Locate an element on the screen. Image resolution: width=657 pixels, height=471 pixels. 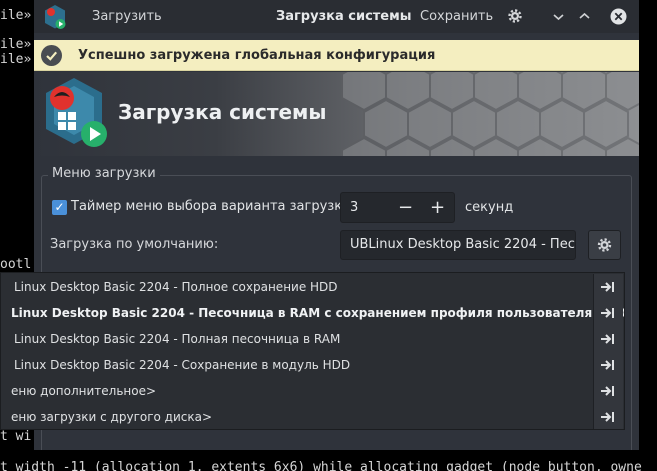
window-title: Загрузка системы is located at coordinates (344, 16).